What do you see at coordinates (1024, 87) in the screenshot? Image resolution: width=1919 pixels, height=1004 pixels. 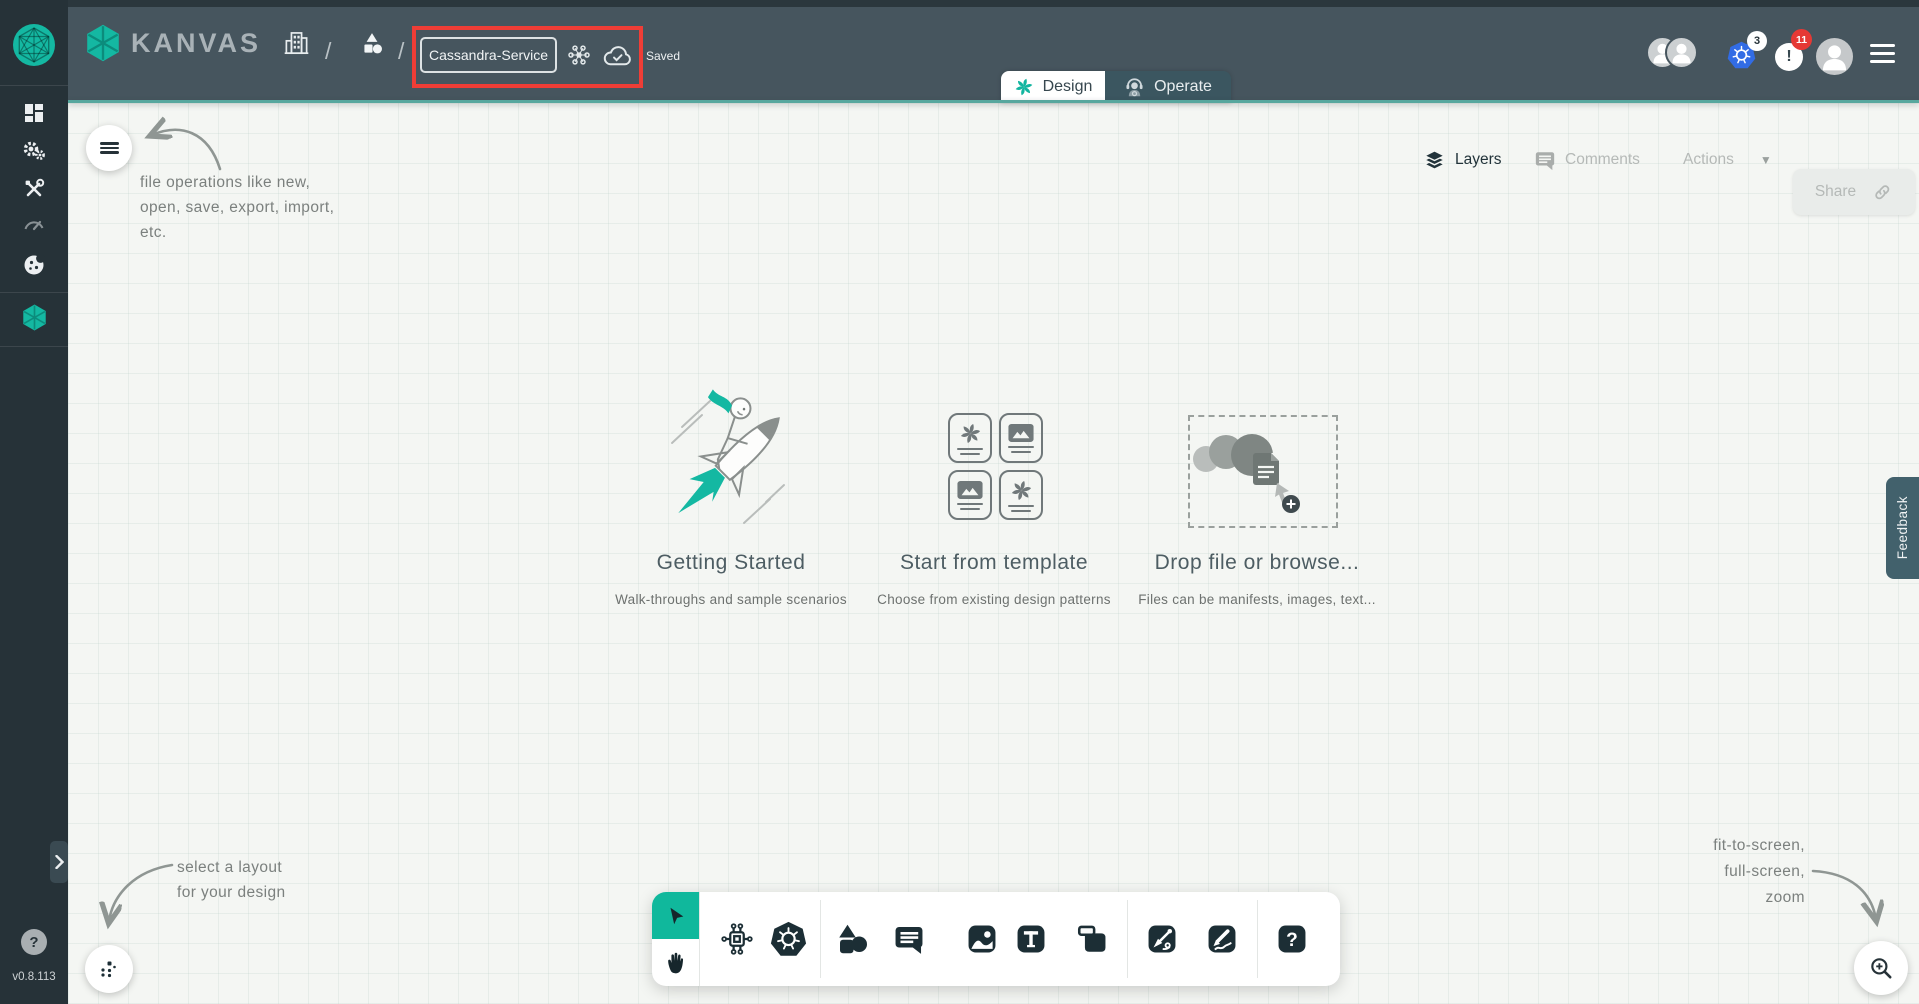 I see `design-spiral-icon` at bounding box center [1024, 87].